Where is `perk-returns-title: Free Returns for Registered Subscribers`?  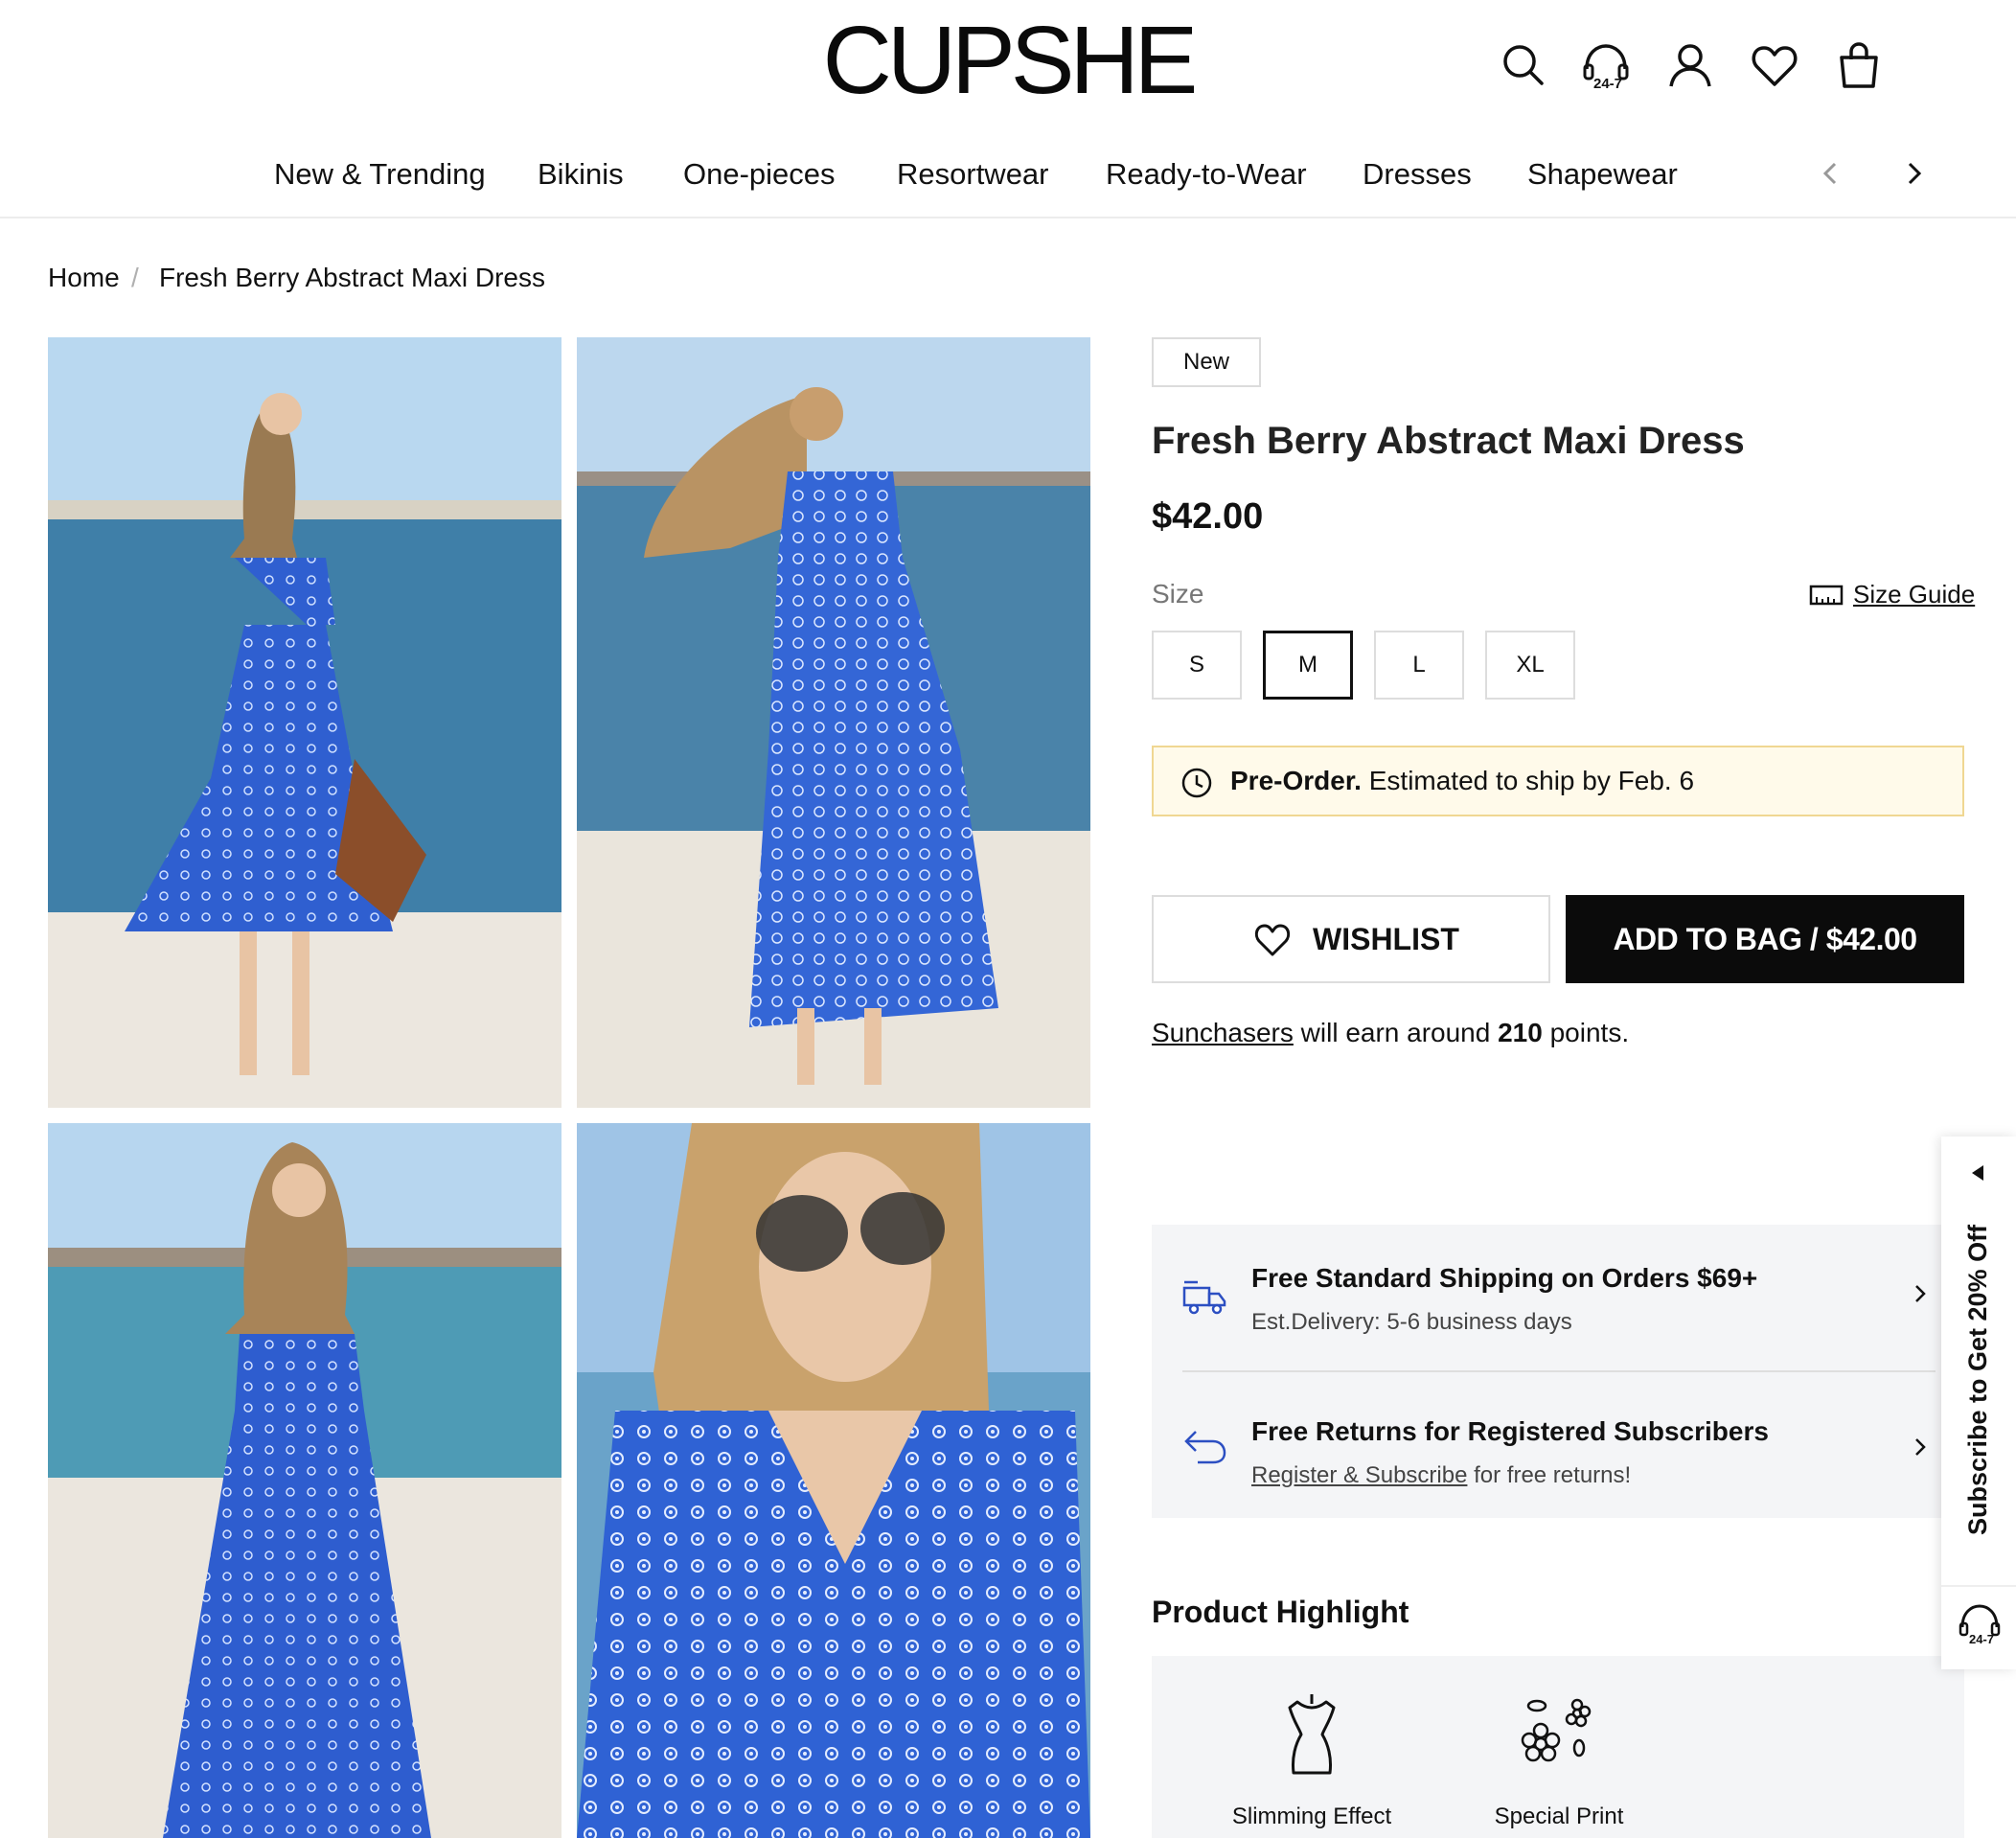 perk-returns-title: Free Returns for Registered Subscribers is located at coordinates (1510, 1432).